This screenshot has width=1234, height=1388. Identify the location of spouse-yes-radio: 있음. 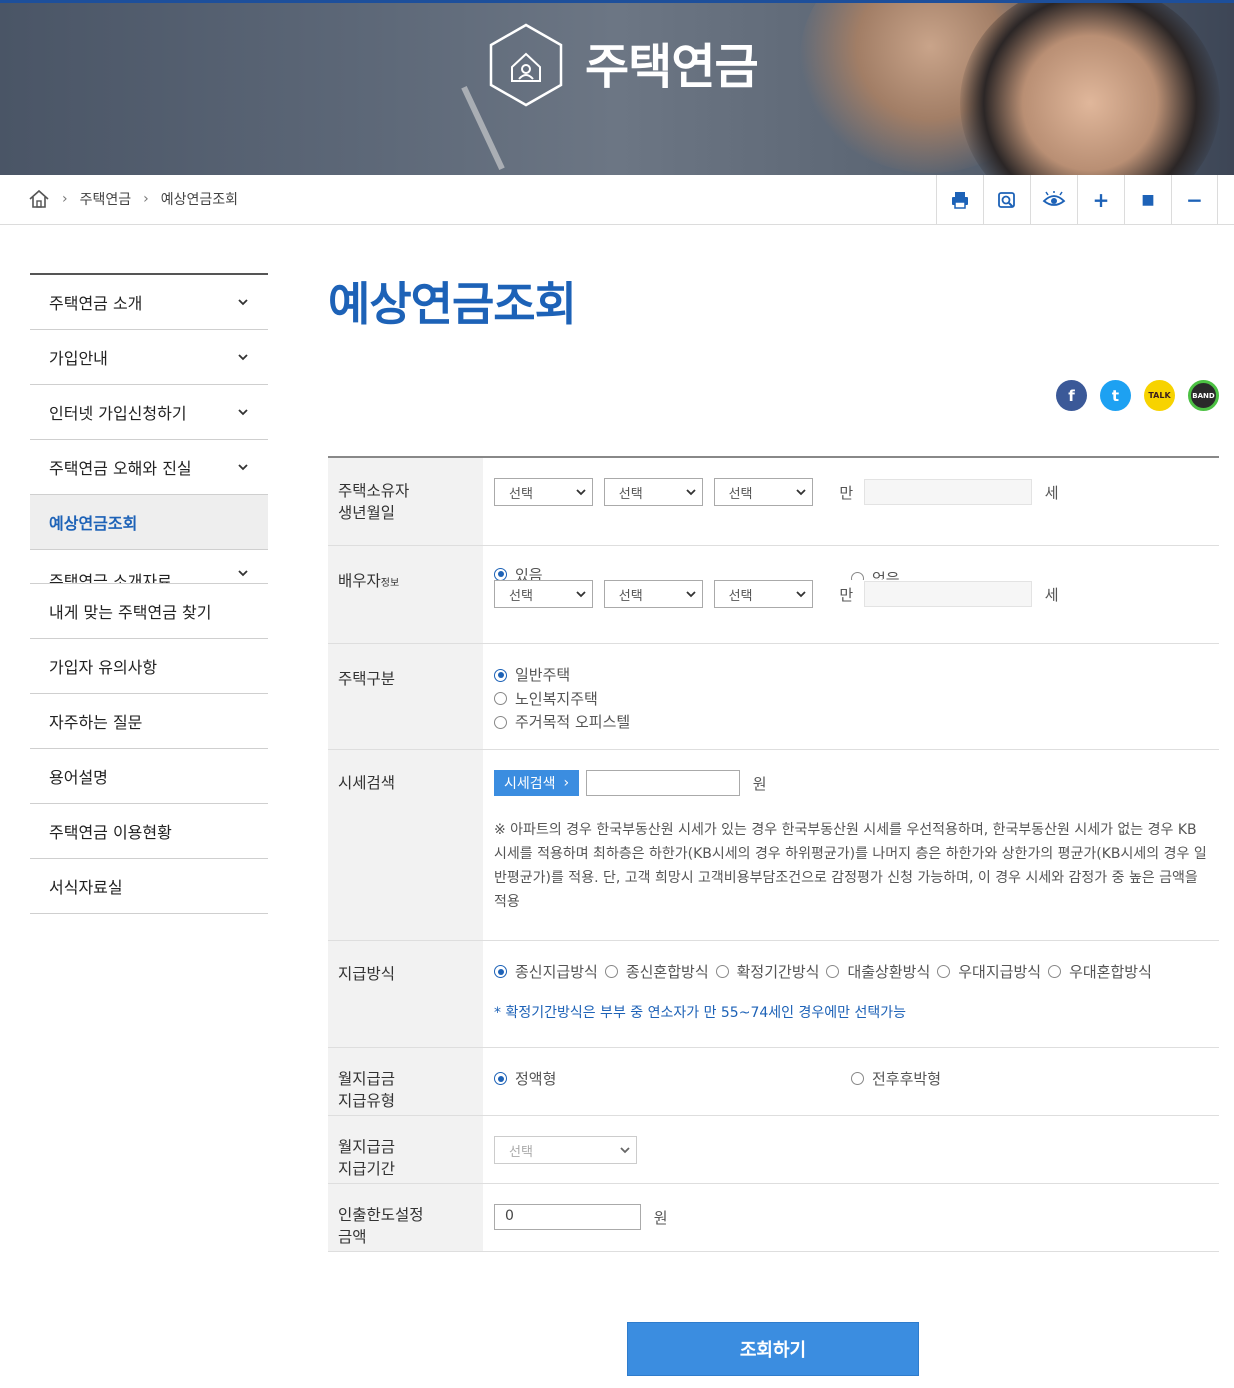
(518, 574).